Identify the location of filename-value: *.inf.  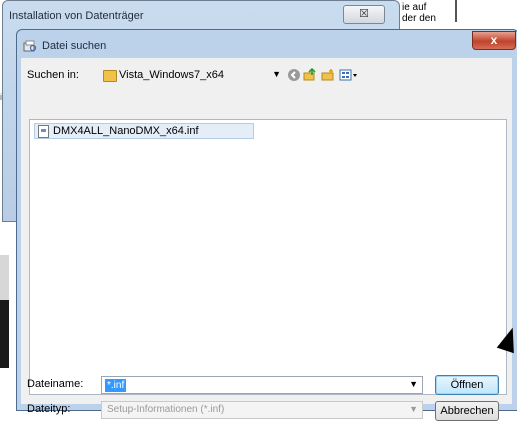
(116, 385).